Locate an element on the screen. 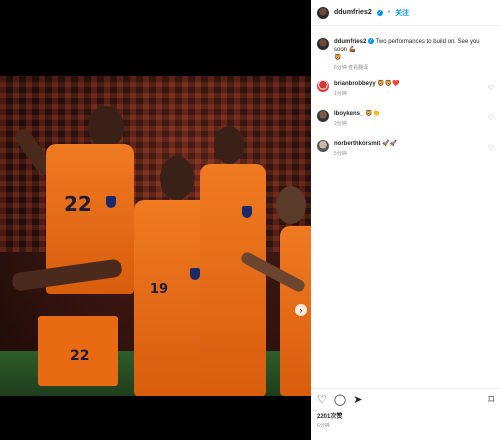 The width and height of the screenshot is (500, 440). comment-time: 1分钟 is located at coordinates (340, 94).